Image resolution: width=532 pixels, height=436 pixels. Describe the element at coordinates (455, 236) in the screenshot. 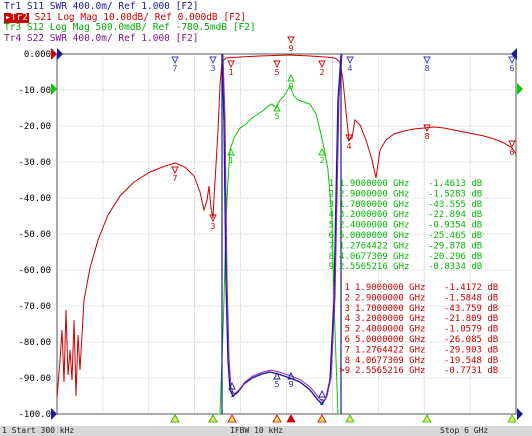

I see `marker-value: -25.465 dB` at that location.